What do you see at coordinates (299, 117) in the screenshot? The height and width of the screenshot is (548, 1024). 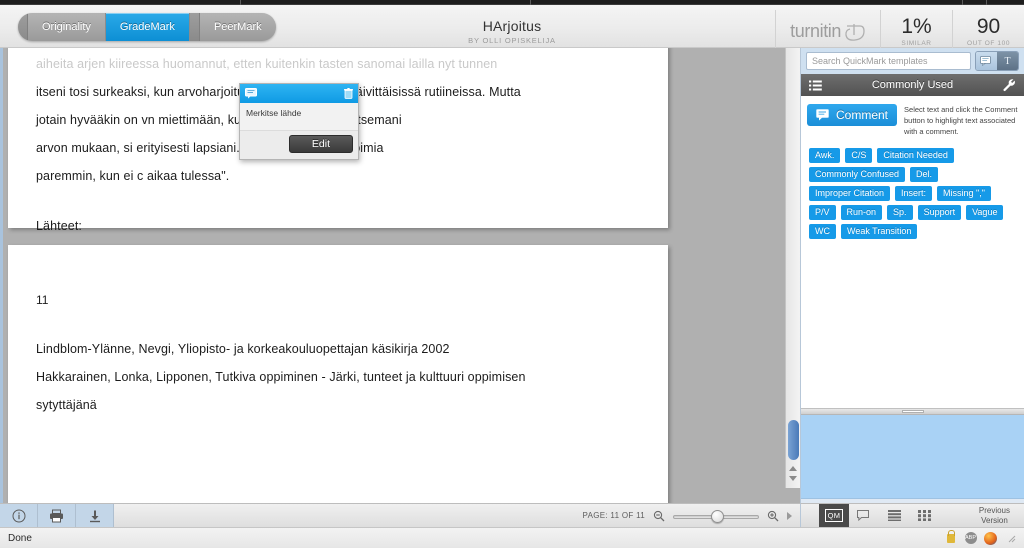 I see `comment-popup-text: Merkitse lähde` at bounding box center [299, 117].